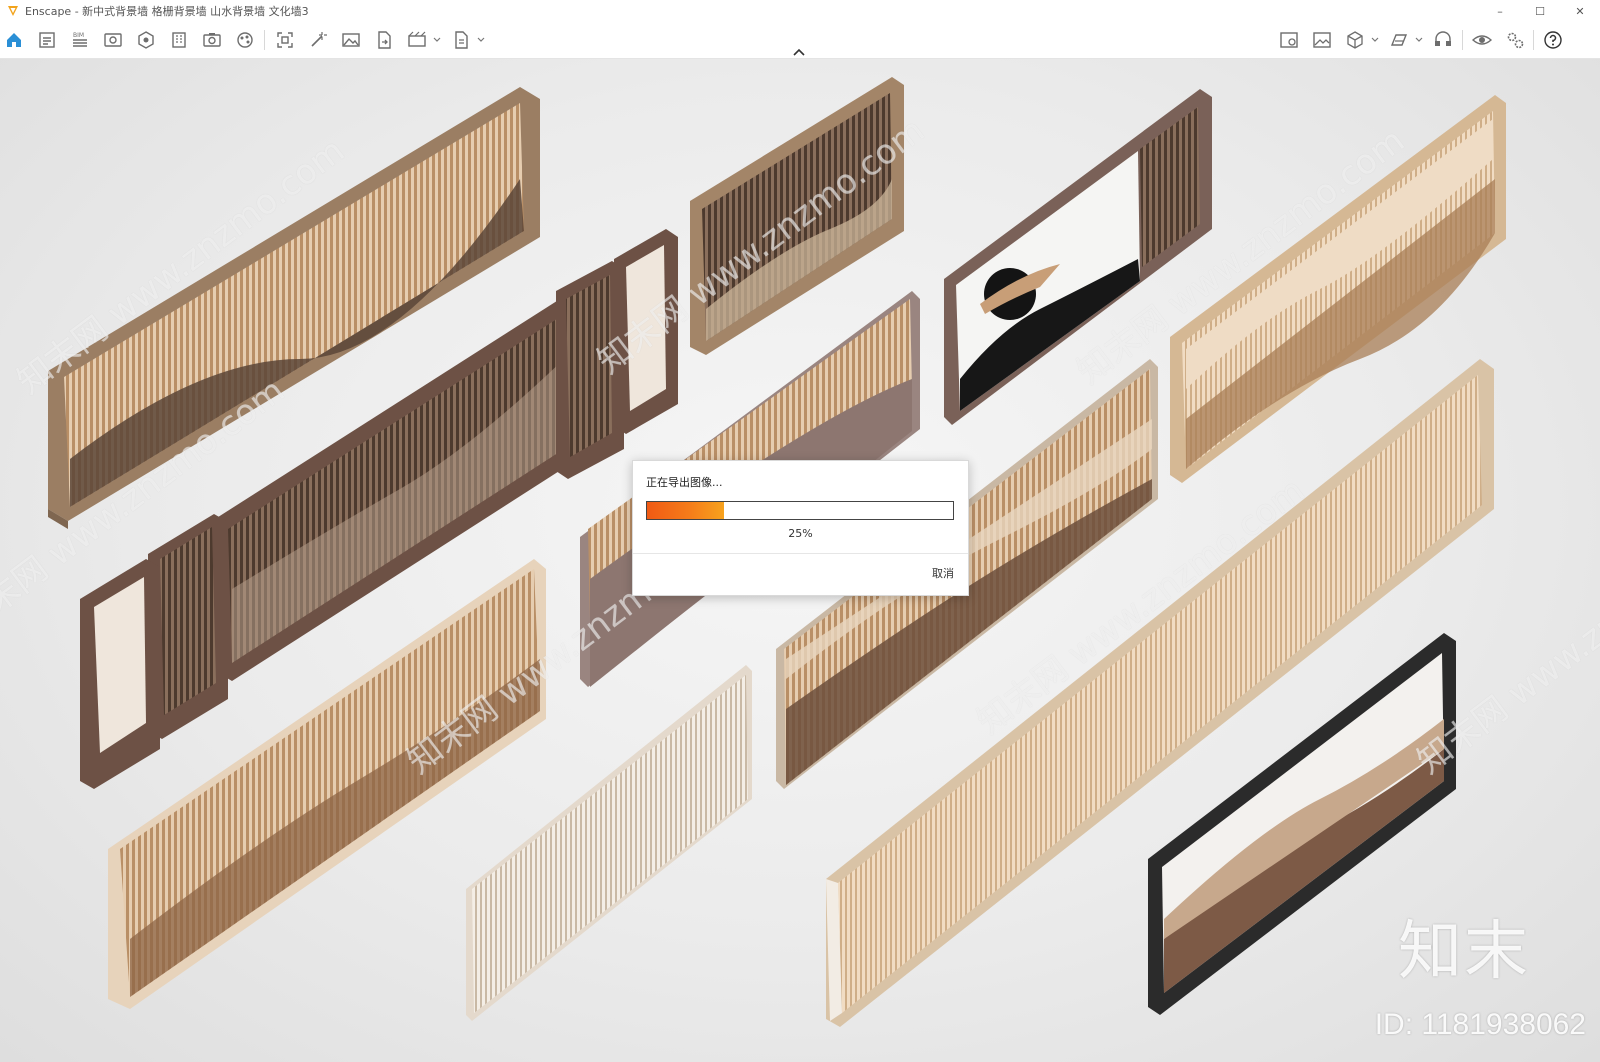 This screenshot has height=1062, width=1600. I want to click on vr-button, so click(1399, 40).